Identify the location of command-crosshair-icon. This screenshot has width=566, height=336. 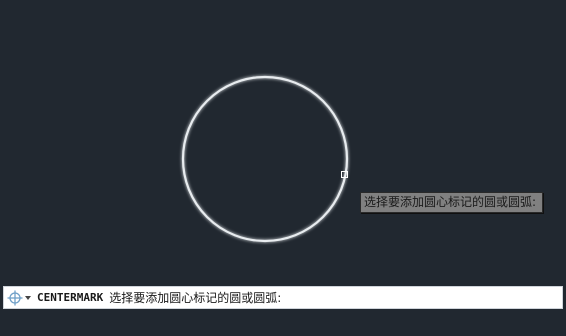
(15, 297).